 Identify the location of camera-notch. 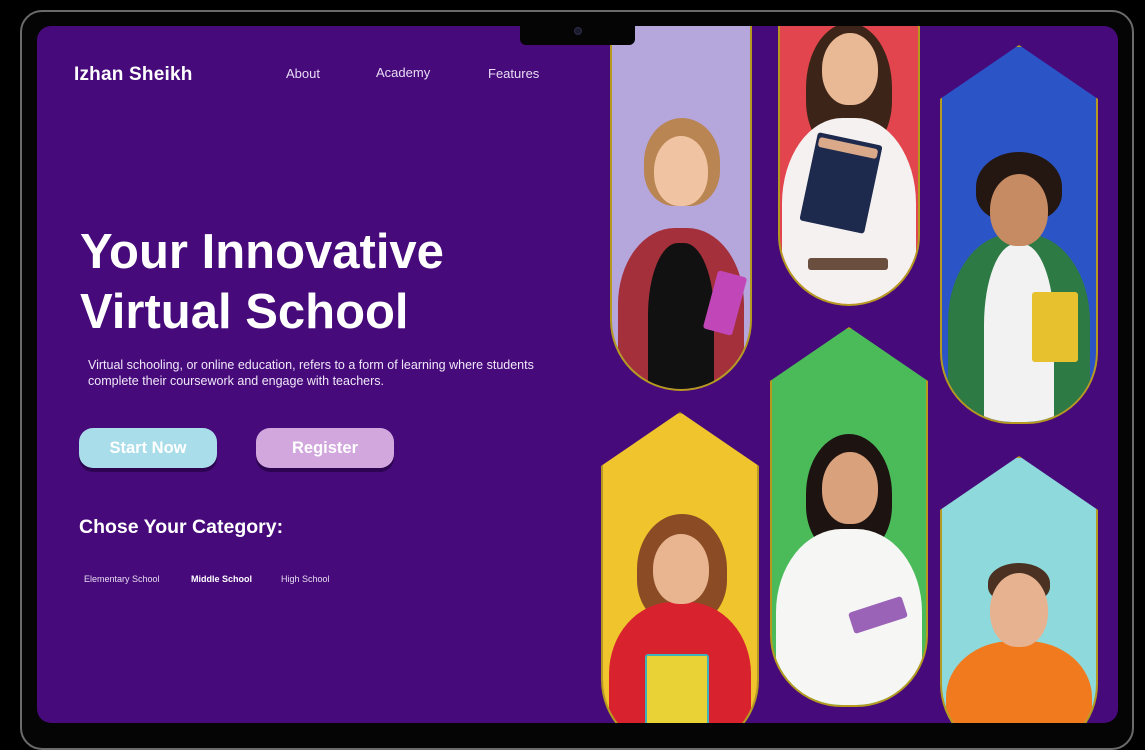
(577, 35).